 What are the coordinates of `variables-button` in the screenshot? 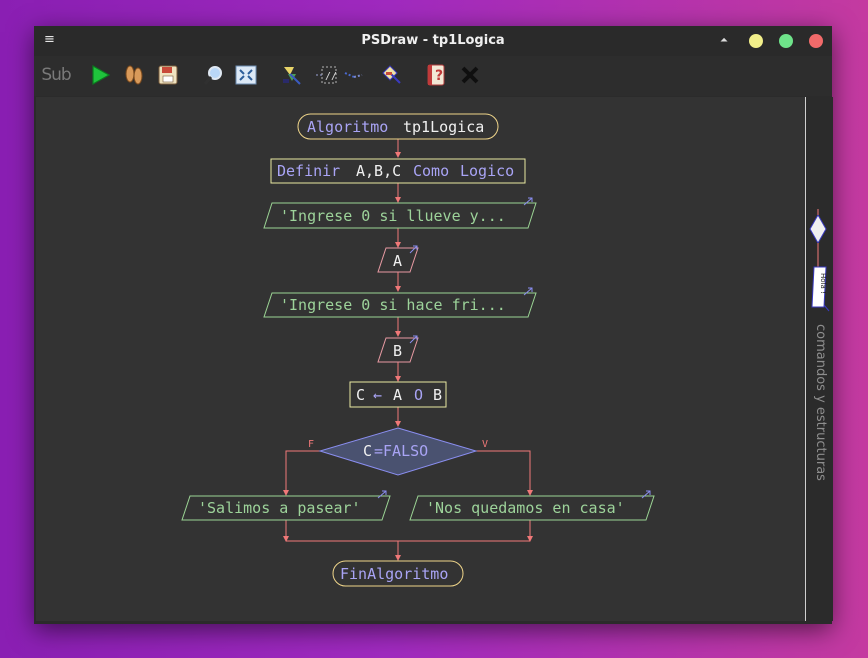 It's located at (392, 75).